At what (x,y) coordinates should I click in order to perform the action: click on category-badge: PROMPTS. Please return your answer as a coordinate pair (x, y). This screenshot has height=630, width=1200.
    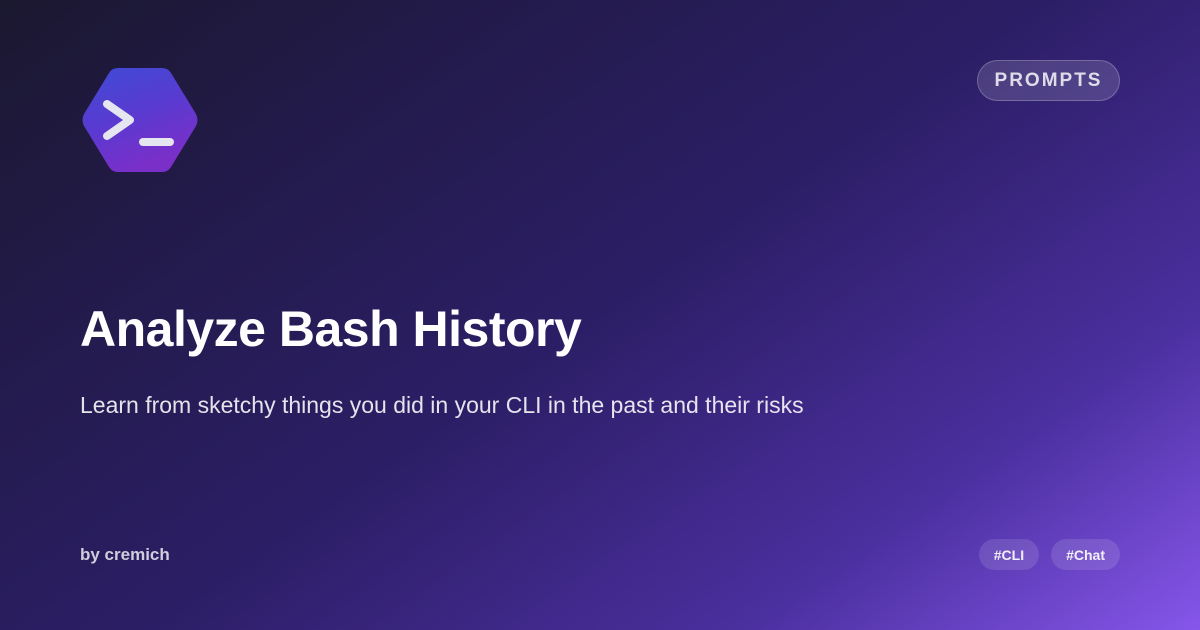
    Looking at the image, I should click on (1048, 80).